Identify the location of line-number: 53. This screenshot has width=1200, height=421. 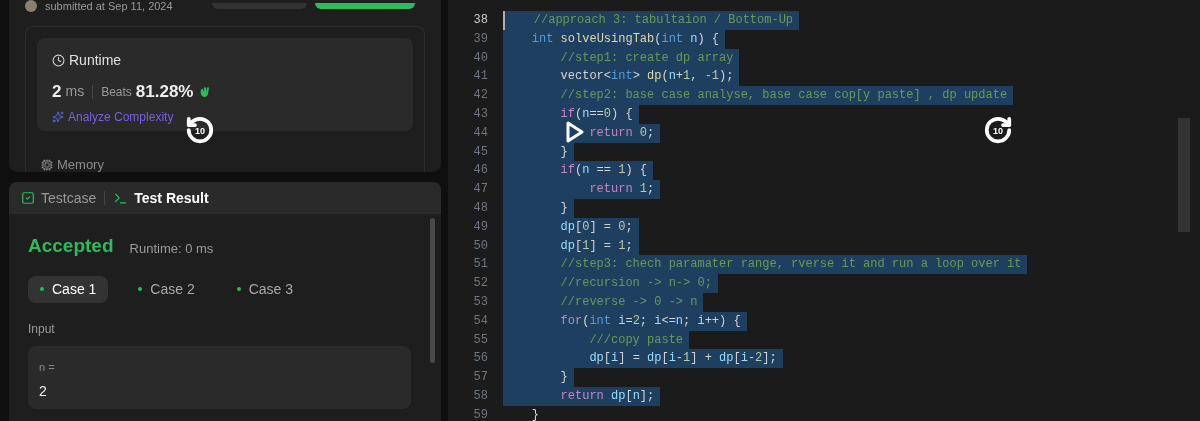
(480, 302).